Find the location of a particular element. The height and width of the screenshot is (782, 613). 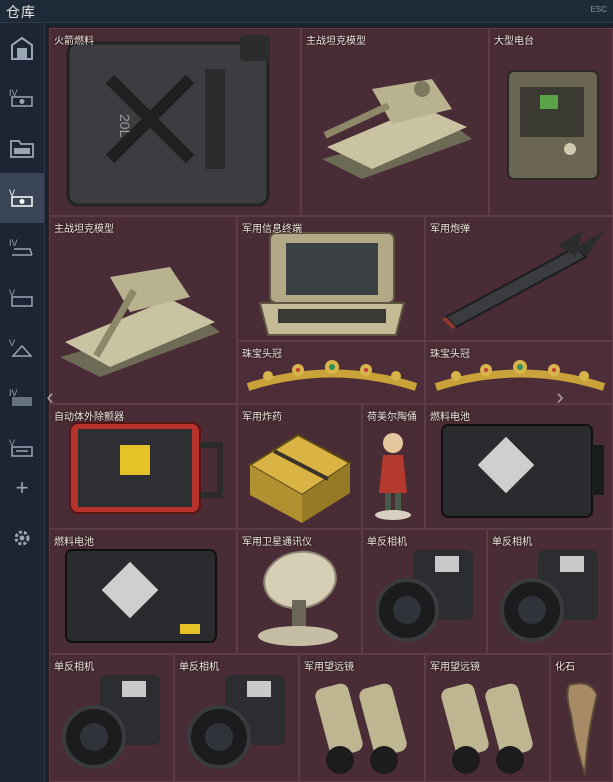

defibrillator-image is located at coordinates (146, 468).